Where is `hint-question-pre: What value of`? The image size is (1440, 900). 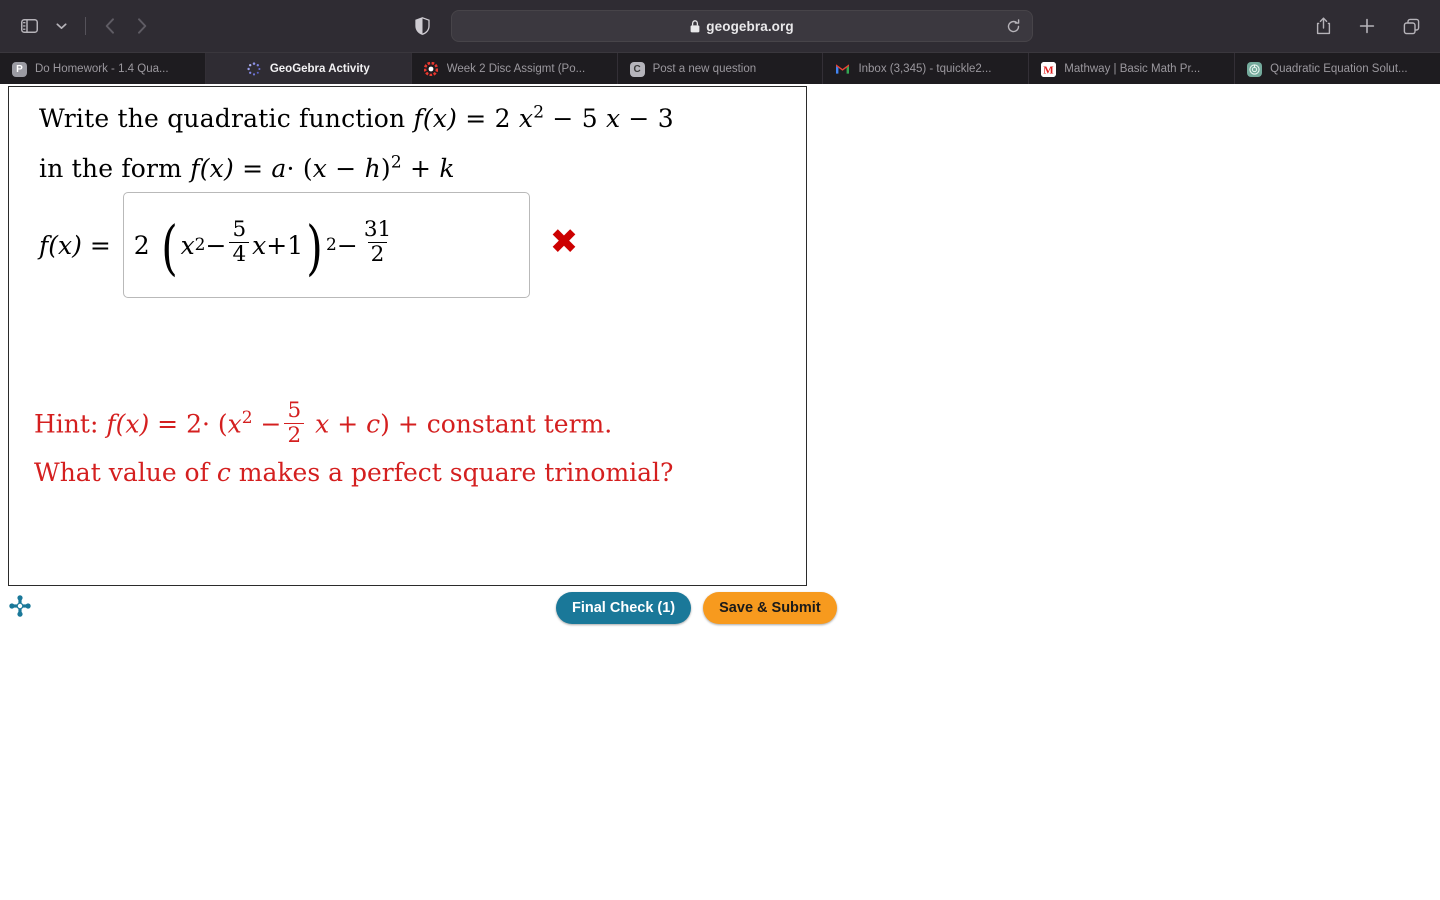
hint-question-pre: What value of is located at coordinates (121, 472).